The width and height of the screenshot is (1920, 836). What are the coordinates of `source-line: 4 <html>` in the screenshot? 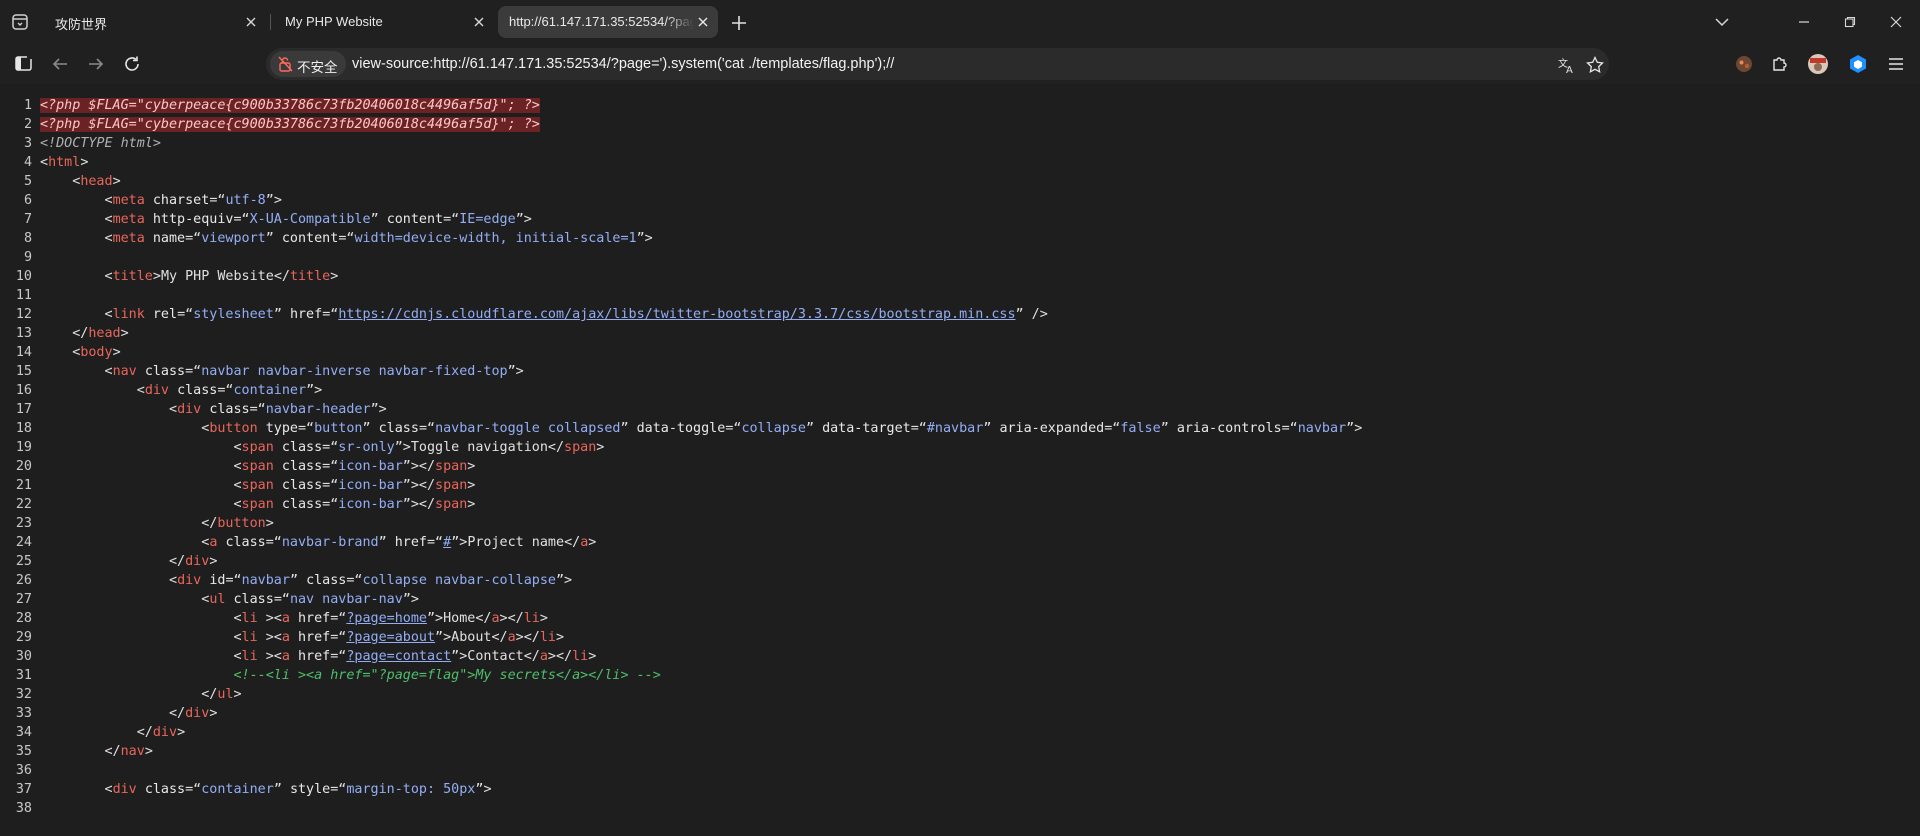 It's located at (44, 162).